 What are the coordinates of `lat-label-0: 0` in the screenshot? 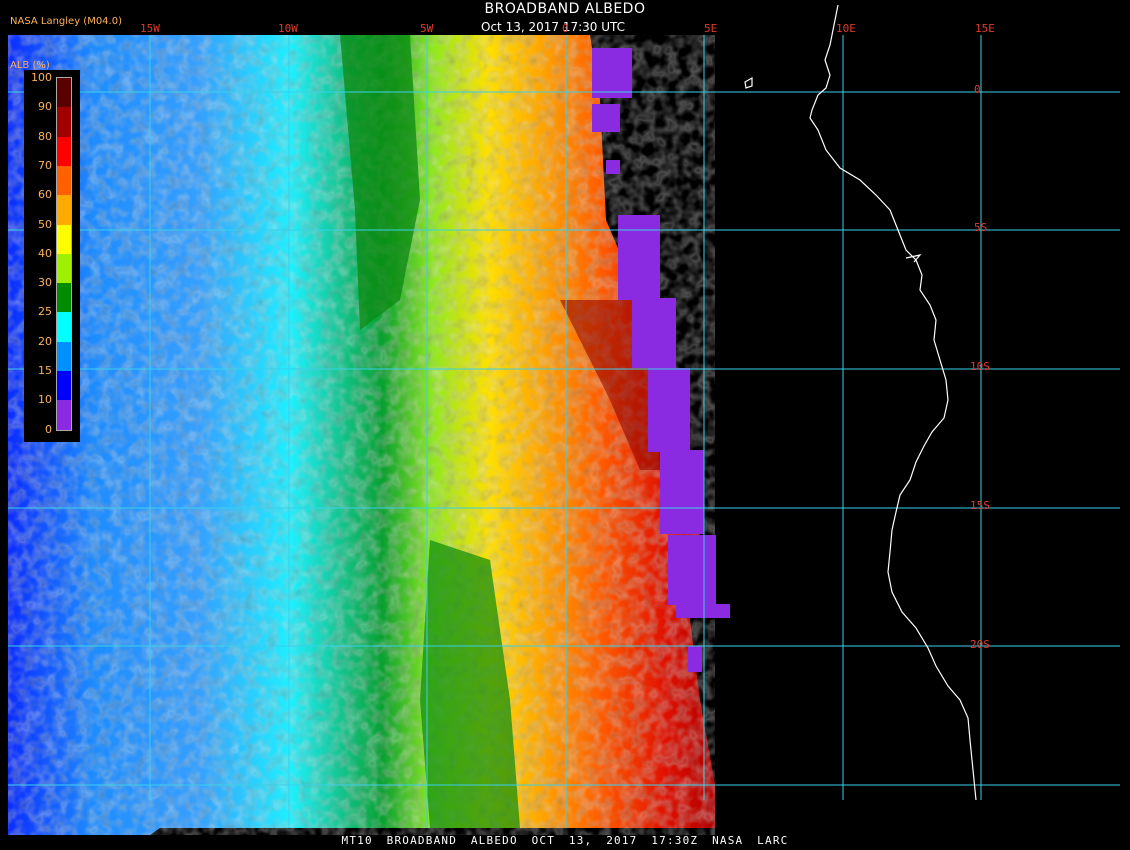 It's located at (977, 89).